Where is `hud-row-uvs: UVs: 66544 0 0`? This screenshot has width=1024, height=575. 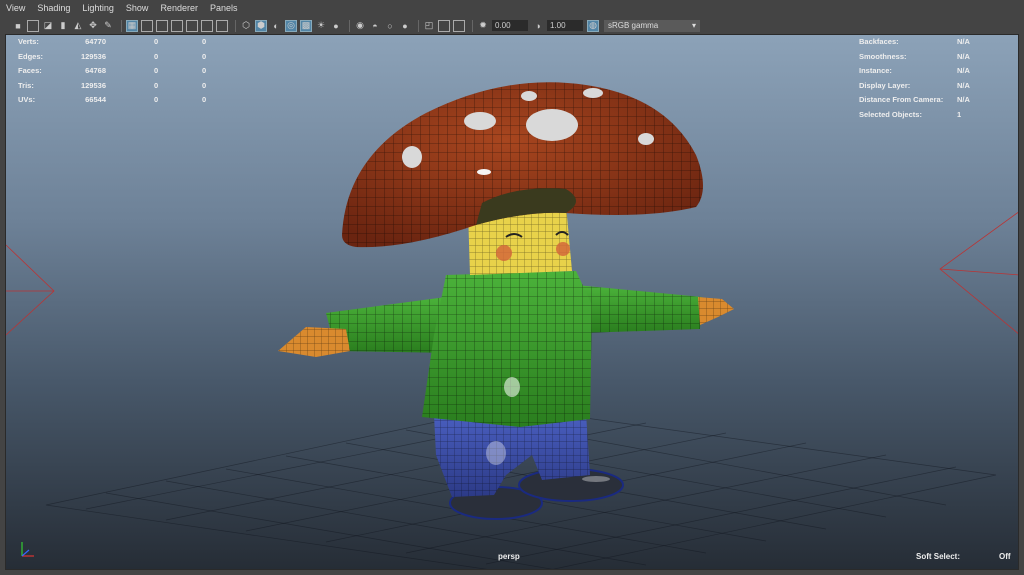 hud-row-uvs: UVs: 66544 0 0 is located at coordinates (113, 100).